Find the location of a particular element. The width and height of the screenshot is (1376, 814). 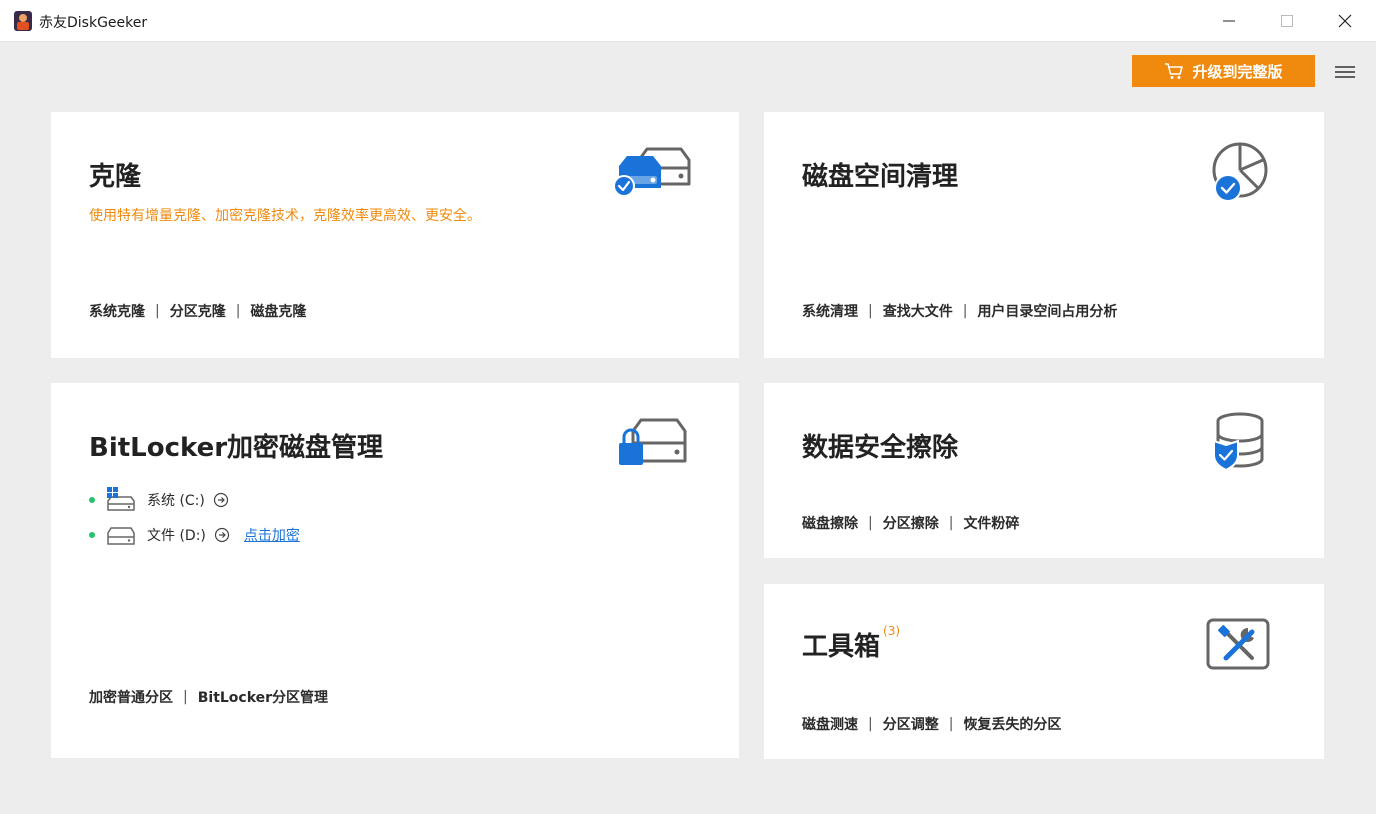

drive-row-d: 文件 (D:) 点击加密 is located at coordinates (194, 535).